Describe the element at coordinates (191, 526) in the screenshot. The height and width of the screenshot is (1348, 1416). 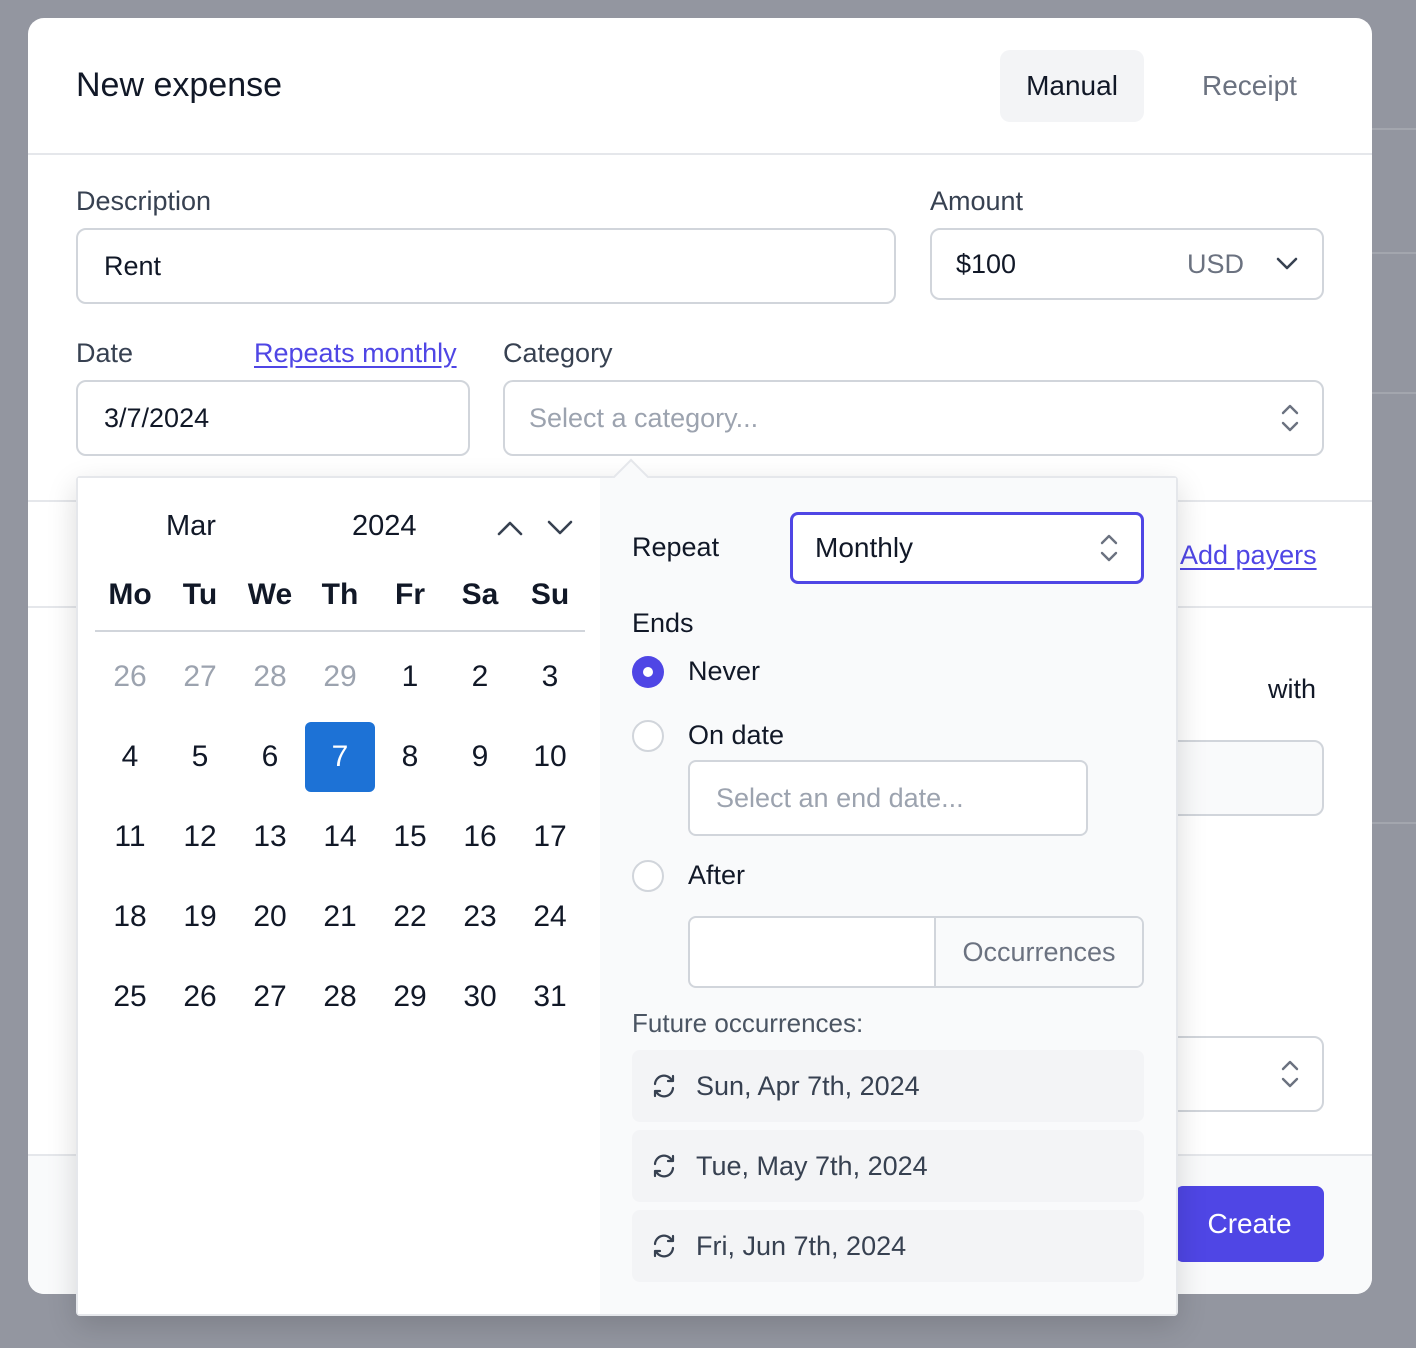
I see `calendar-month: Mar` at that location.